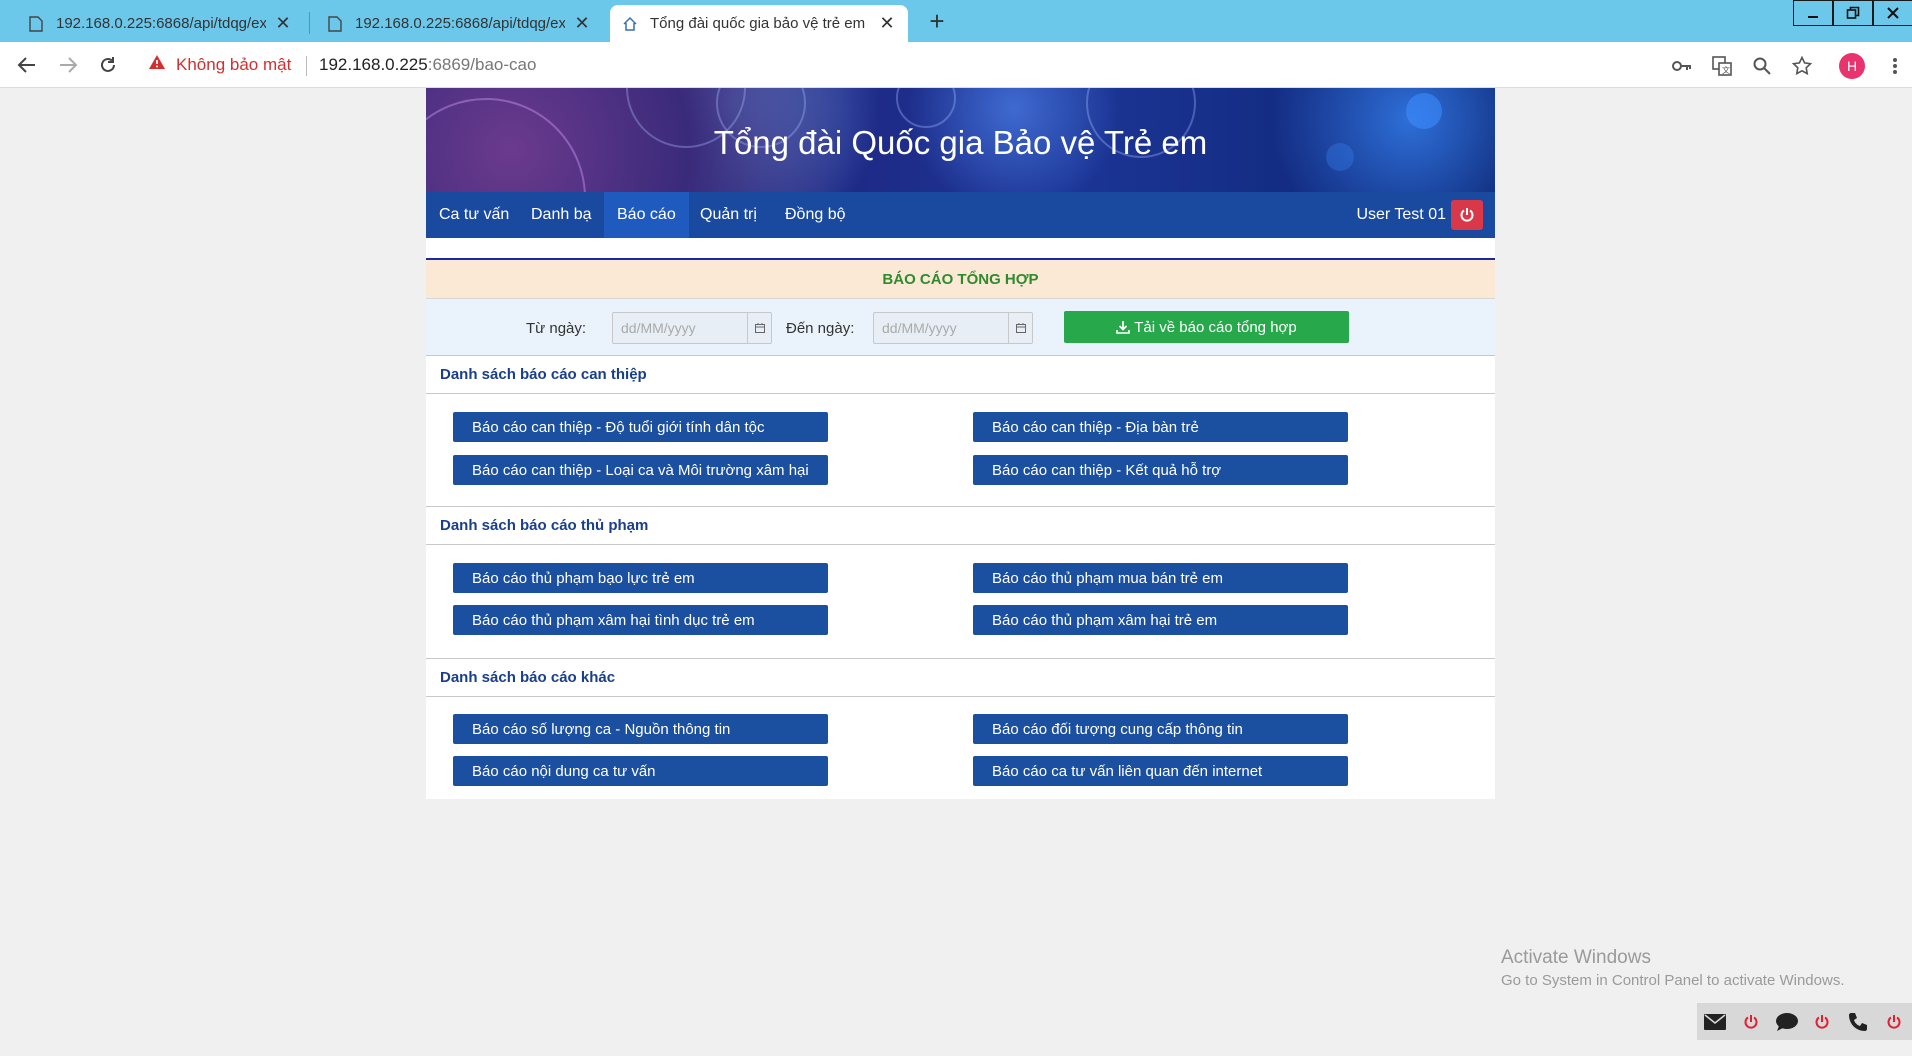 This screenshot has width=1912, height=1056. What do you see at coordinates (1787, 1021) in the screenshot?
I see `chat-icon` at bounding box center [1787, 1021].